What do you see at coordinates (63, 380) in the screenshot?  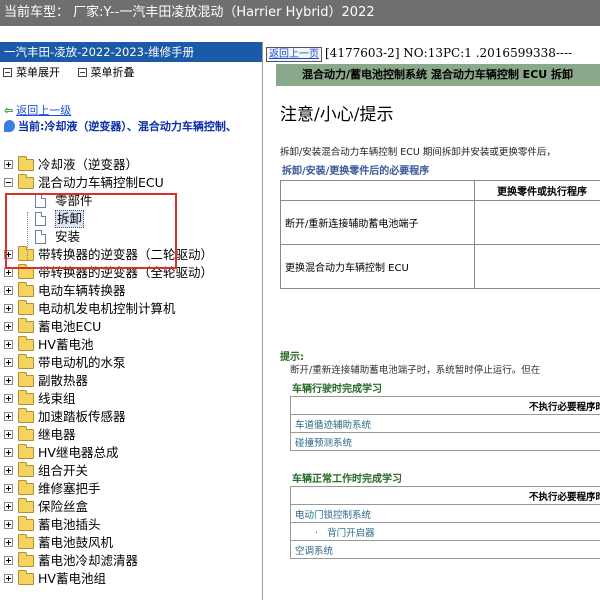 I see `tree-item-label: 副散热器` at bounding box center [63, 380].